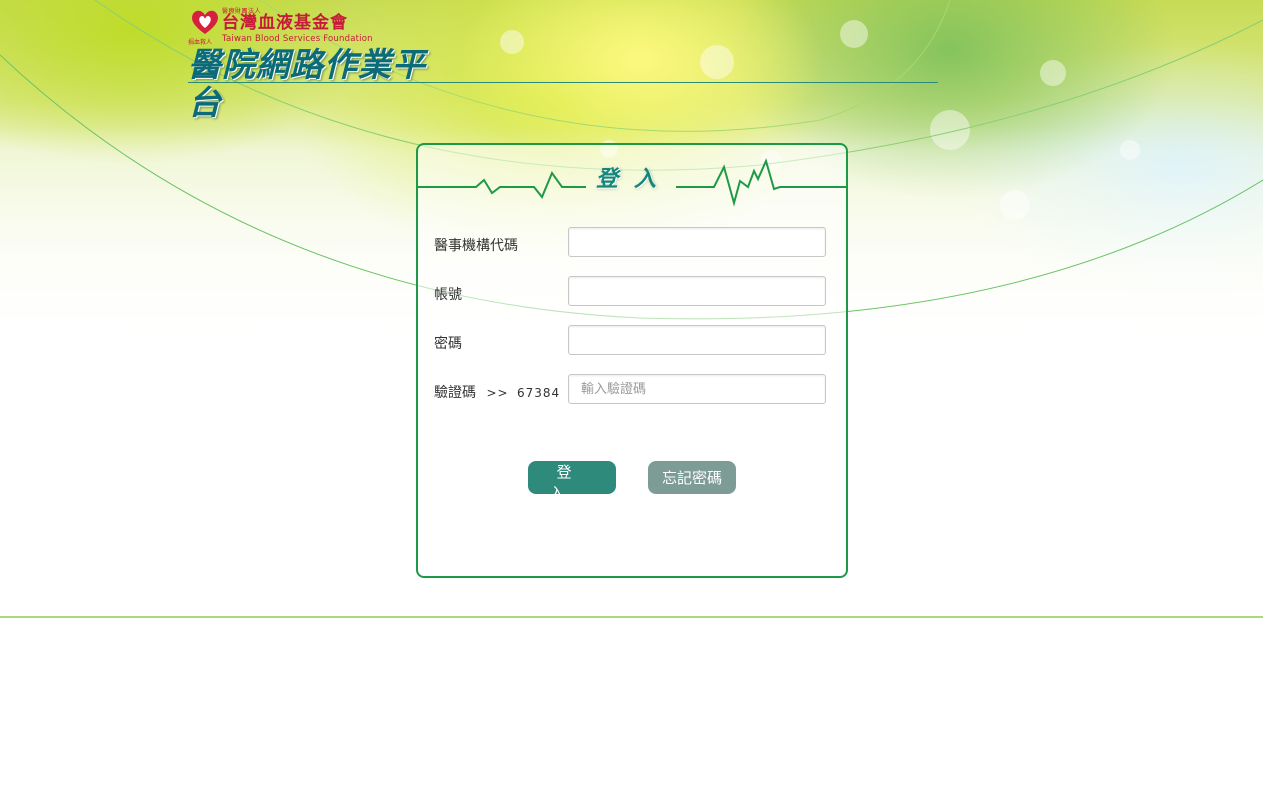  I want to click on account-label: 帳號, so click(448, 295).